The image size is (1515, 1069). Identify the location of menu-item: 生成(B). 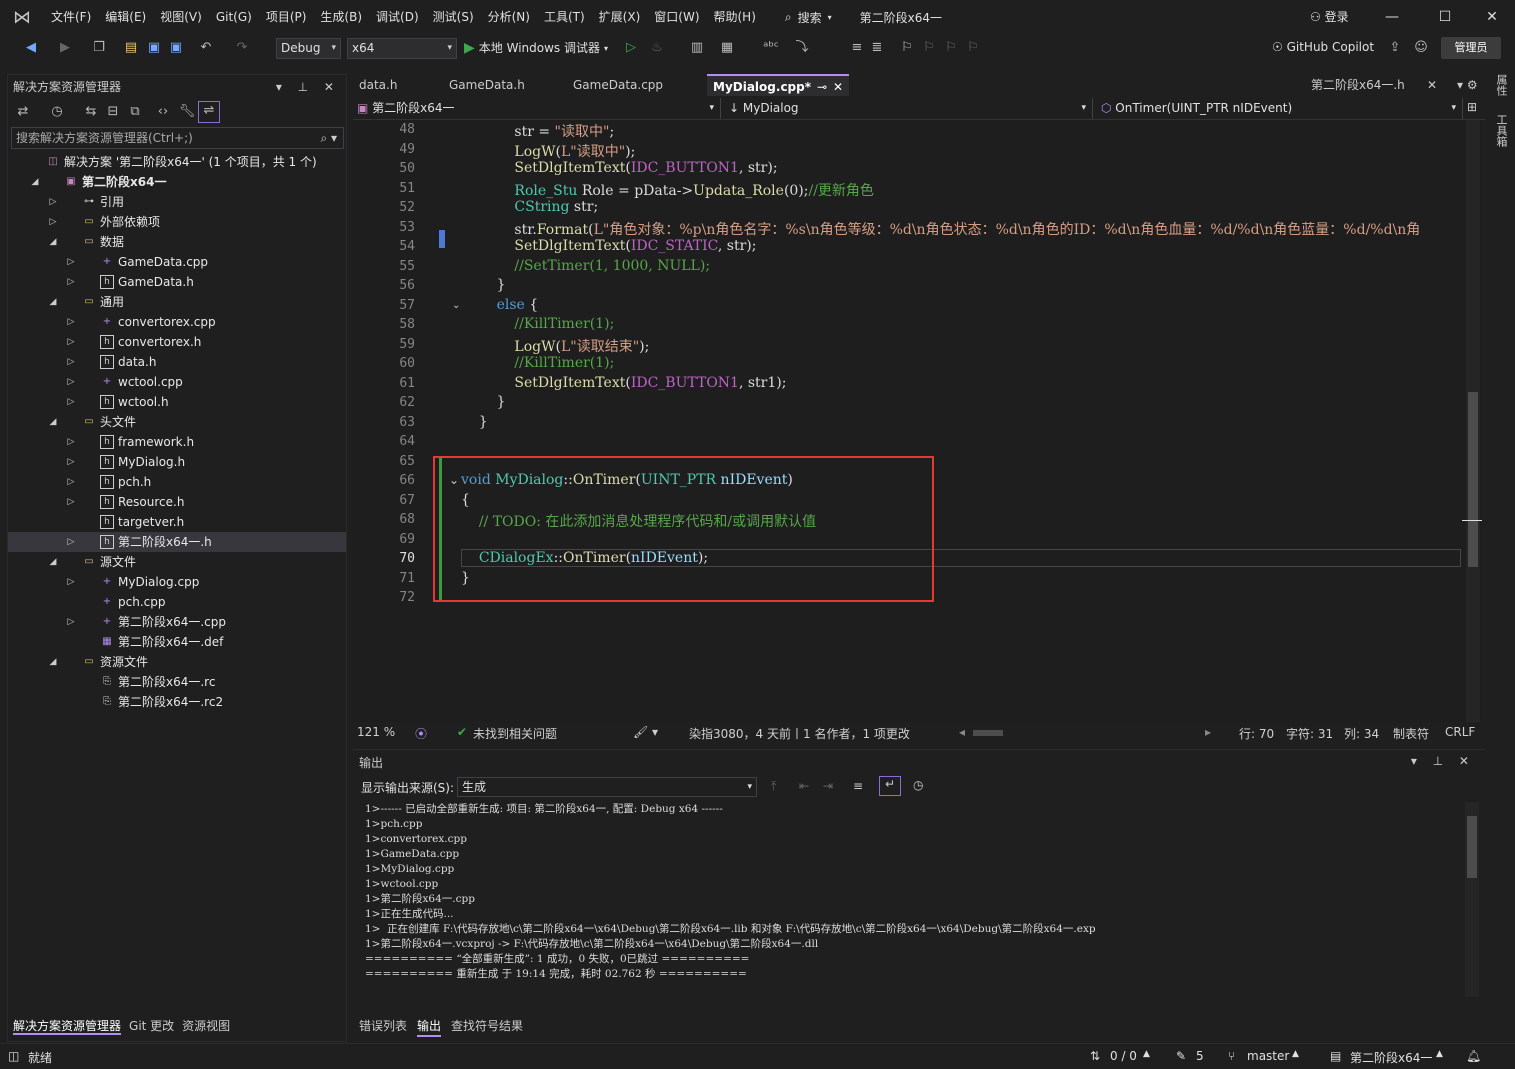
(341, 17).